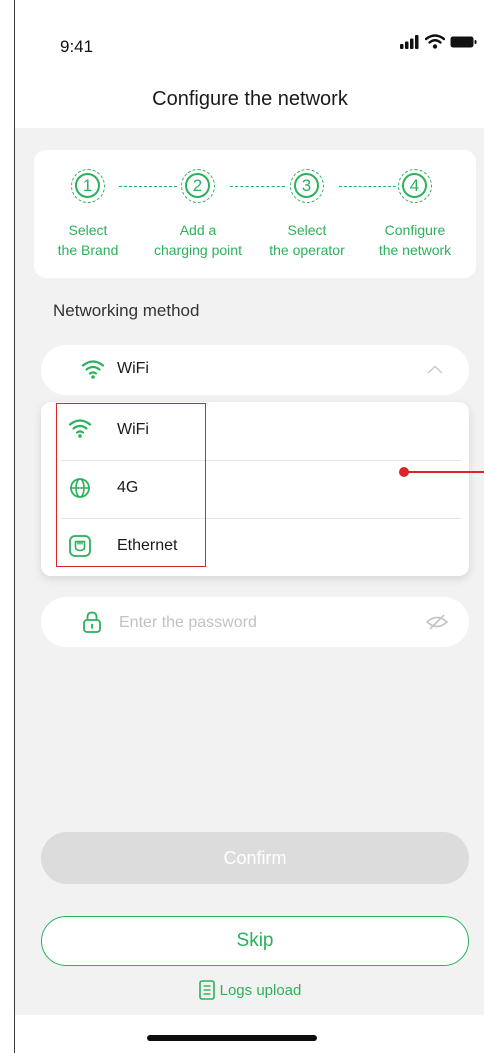 The width and height of the screenshot is (484, 1053). Describe the element at coordinates (463, 41) in the screenshot. I see `battery-icon` at that location.